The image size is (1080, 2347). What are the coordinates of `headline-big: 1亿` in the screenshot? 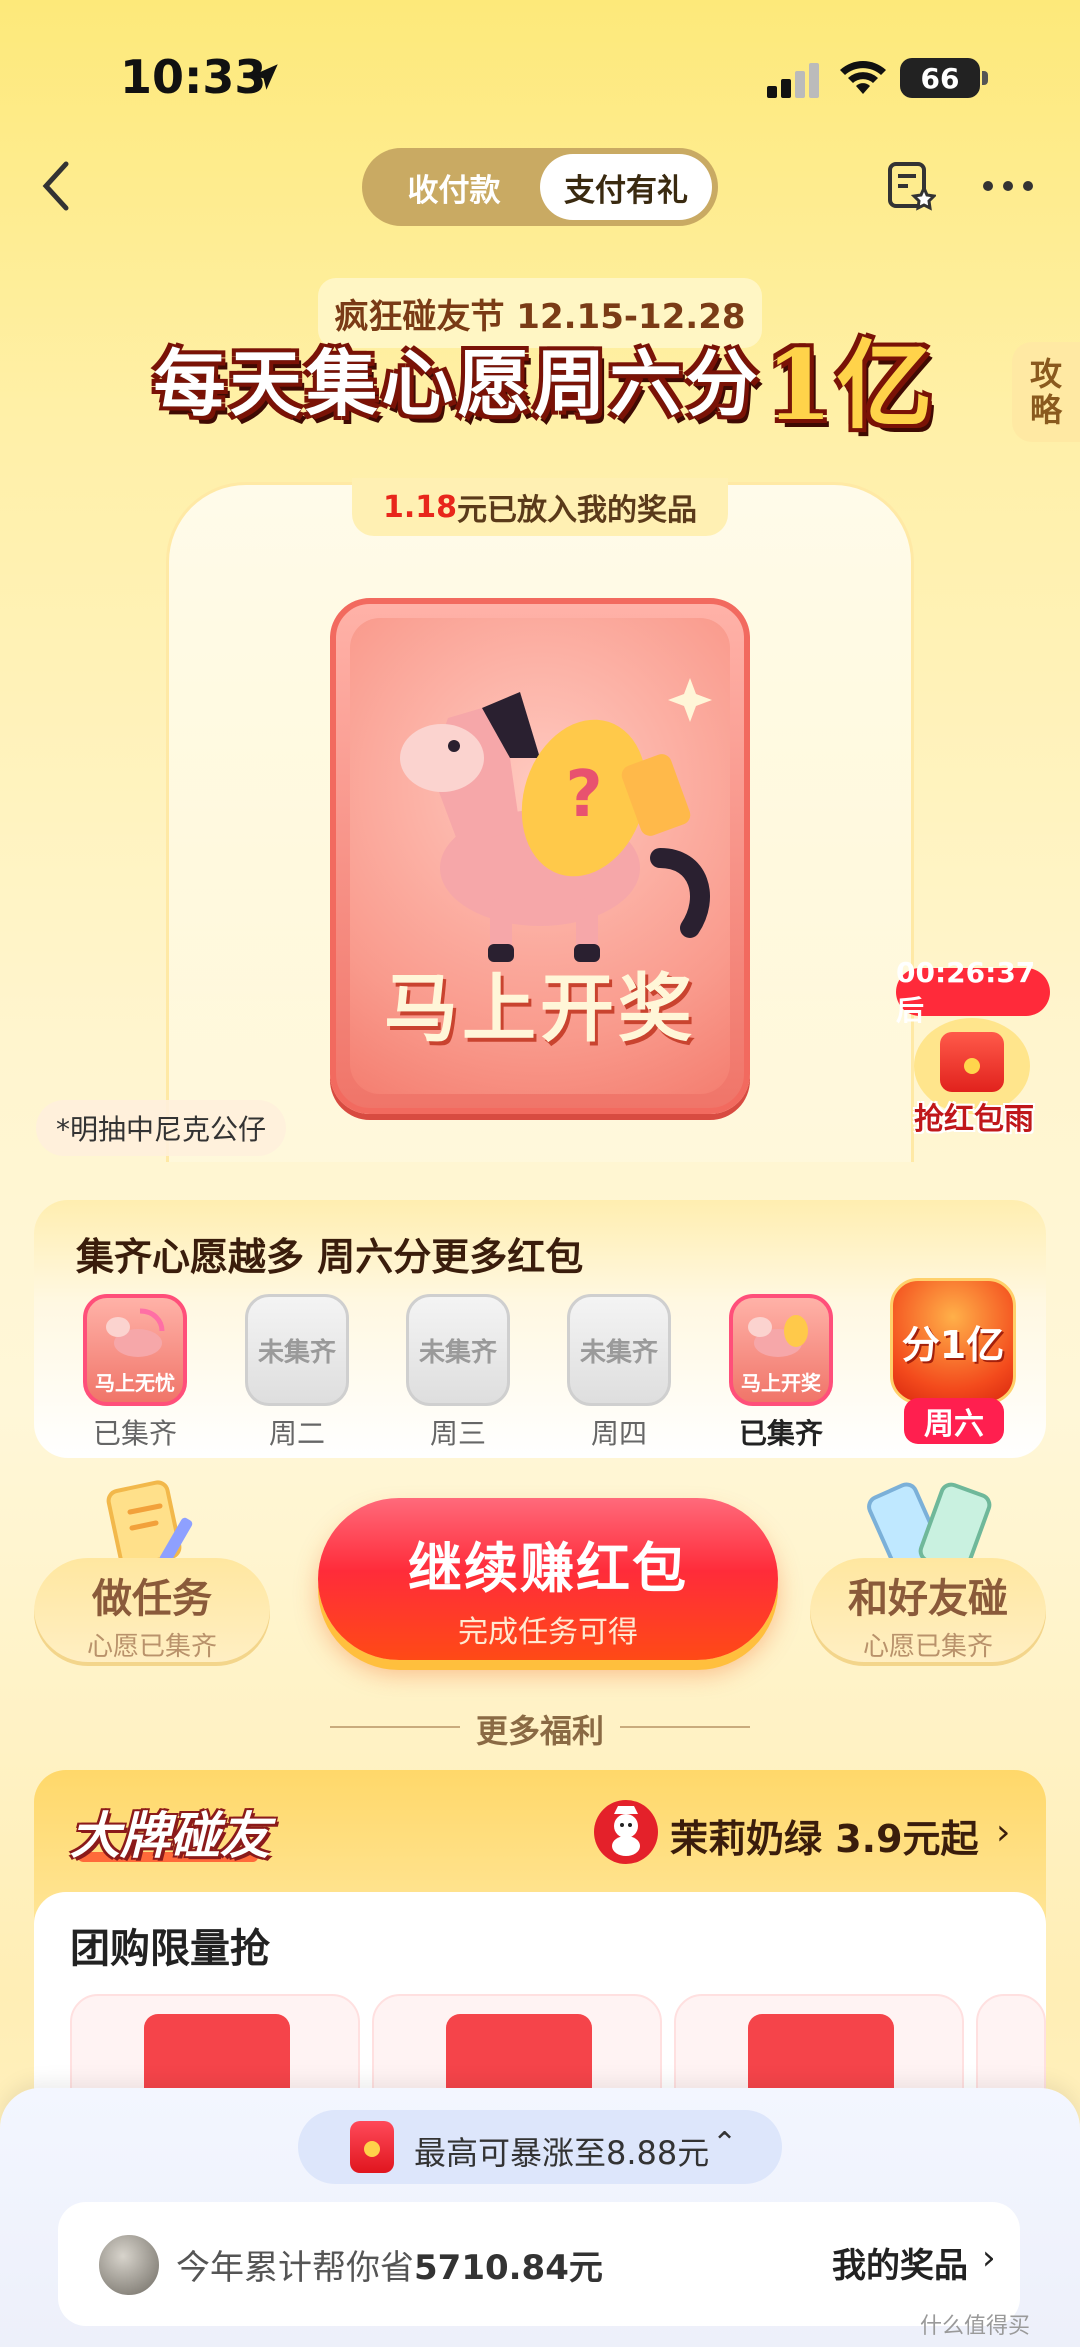 It's located at (851, 385).